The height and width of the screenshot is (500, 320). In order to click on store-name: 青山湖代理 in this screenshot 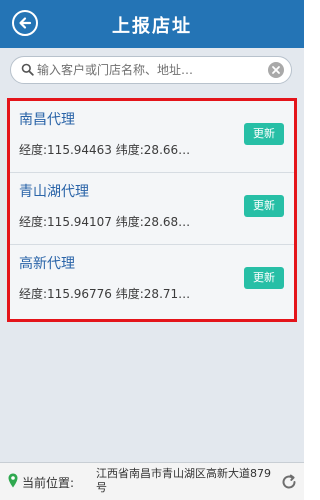, I will do `click(54, 192)`.